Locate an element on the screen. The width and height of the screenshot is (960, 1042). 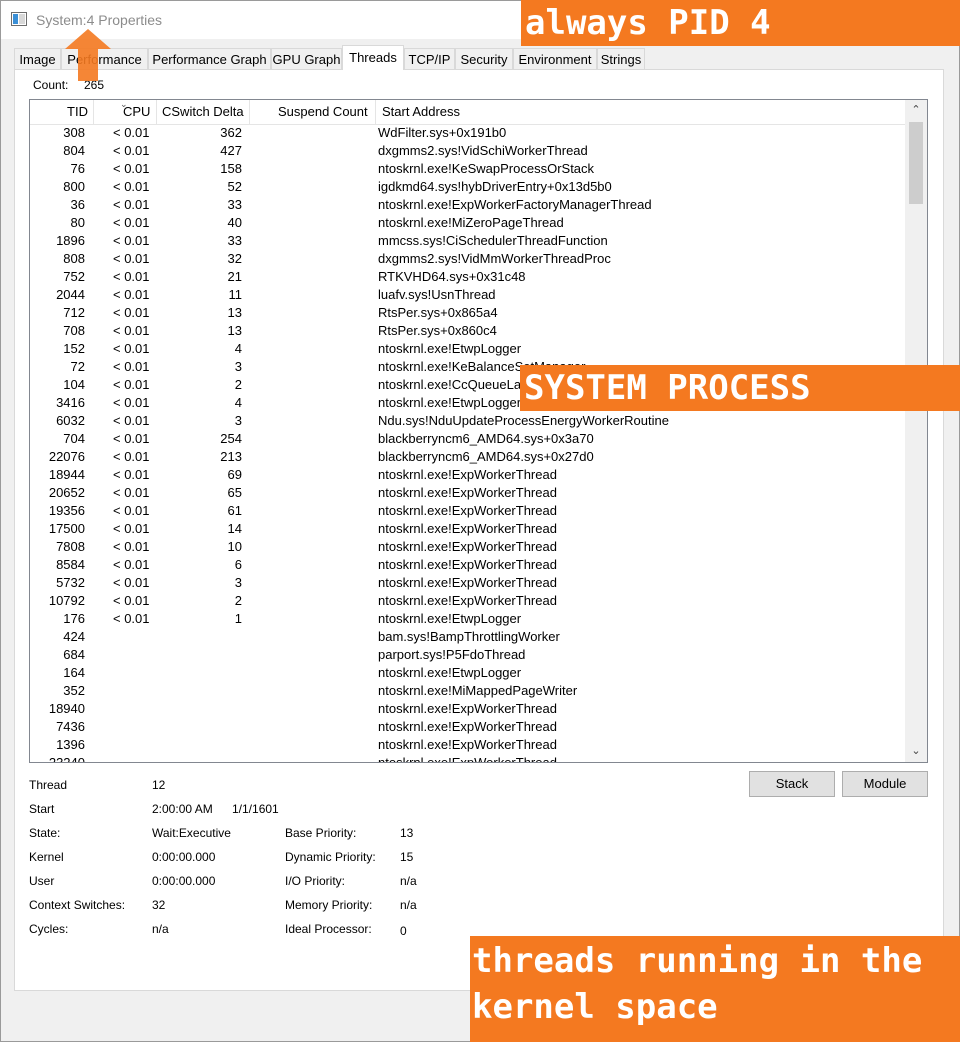
cswitch-delta-cell: 11 is located at coordinates (235, 294).